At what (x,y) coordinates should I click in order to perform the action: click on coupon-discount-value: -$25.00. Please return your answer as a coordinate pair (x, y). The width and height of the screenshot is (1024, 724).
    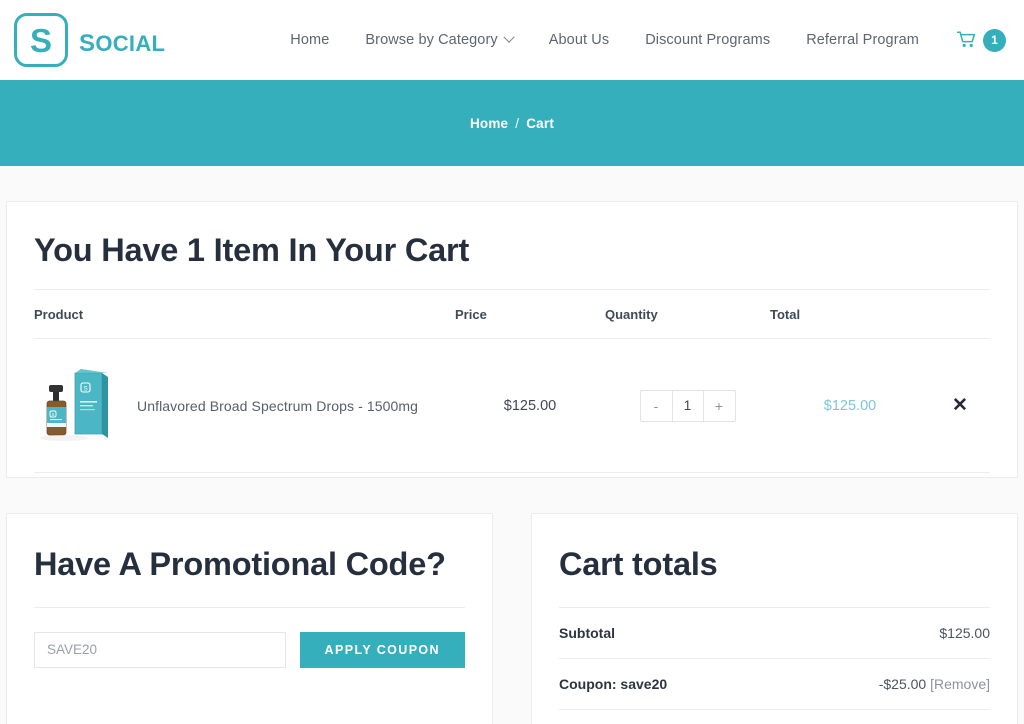
    Looking at the image, I should click on (904, 683).